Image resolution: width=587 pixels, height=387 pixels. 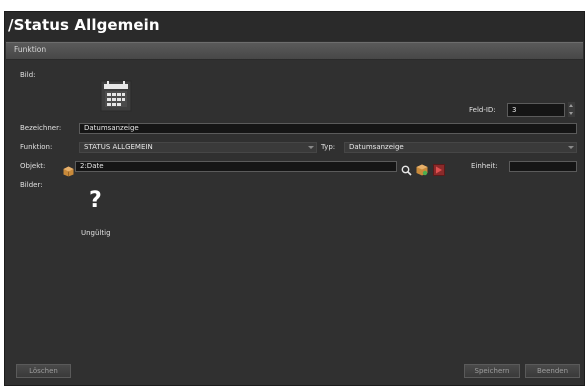 What do you see at coordinates (422, 170) in the screenshot?
I see `object-select-icon` at bounding box center [422, 170].